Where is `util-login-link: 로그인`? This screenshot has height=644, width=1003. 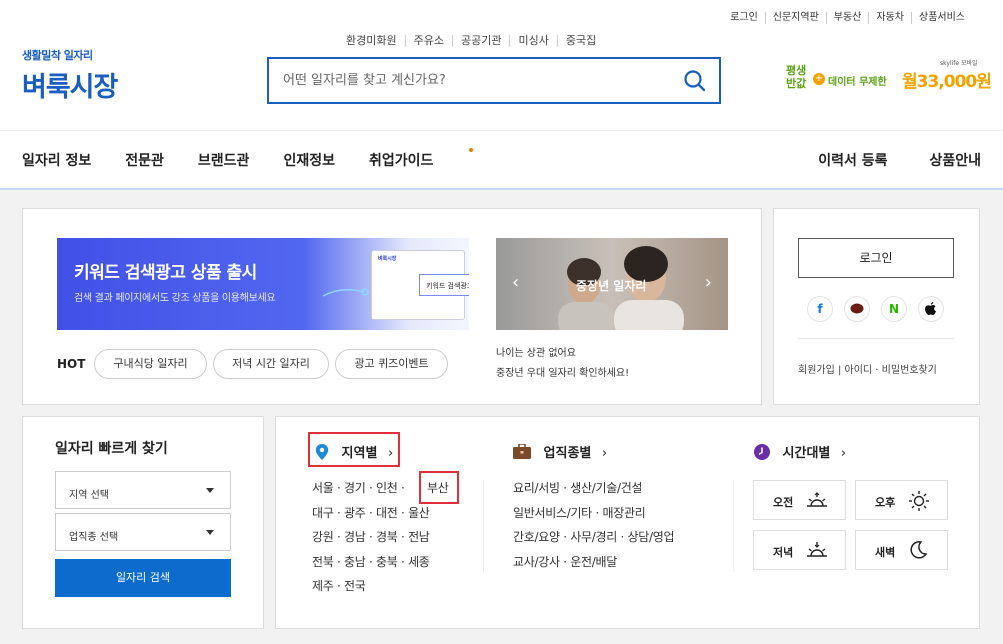
util-login-link: 로그인 is located at coordinates (744, 18).